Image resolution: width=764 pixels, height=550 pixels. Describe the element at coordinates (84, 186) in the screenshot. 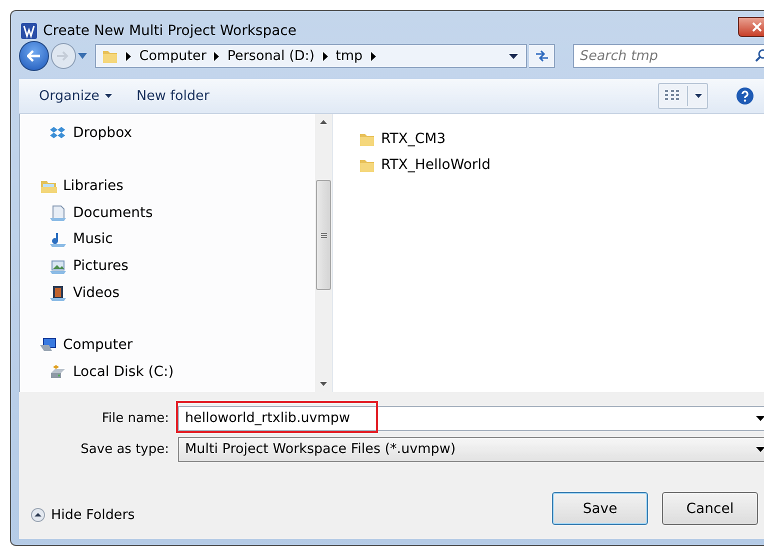

I see `sidebar-item: Libraries` at that location.